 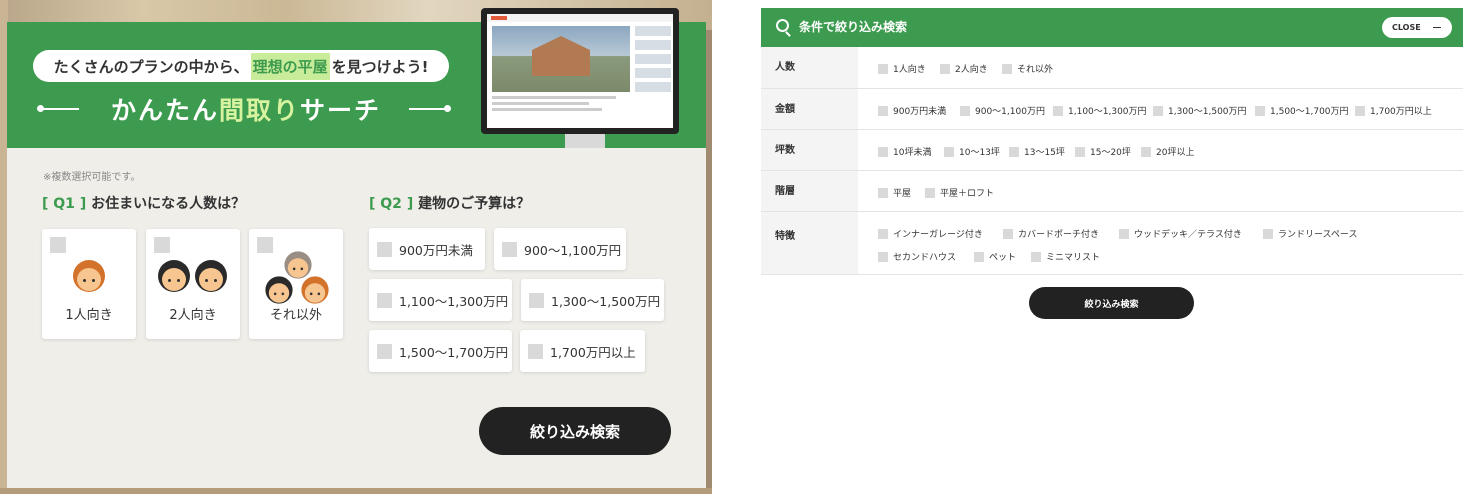 What do you see at coordinates (83, 204) in the screenshot?
I see `q1-bracket-close: ]` at bounding box center [83, 204].